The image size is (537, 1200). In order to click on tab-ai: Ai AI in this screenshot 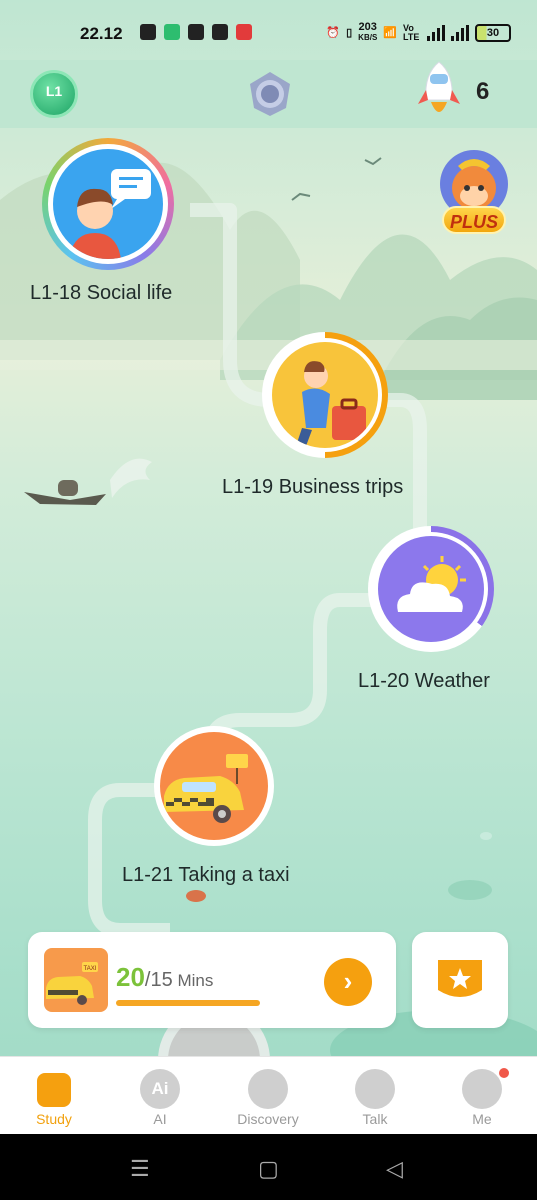, I will do `click(160, 1097)`.